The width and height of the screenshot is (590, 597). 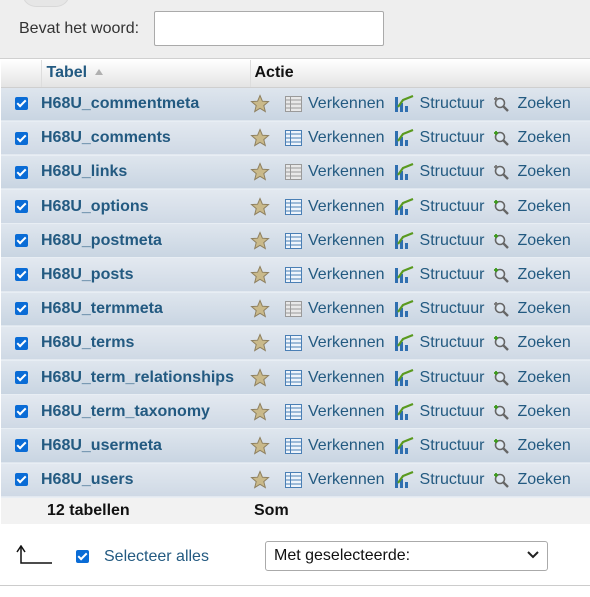 What do you see at coordinates (156, 557) in the screenshot?
I see `select-all-label: Selecteer alles` at bounding box center [156, 557].